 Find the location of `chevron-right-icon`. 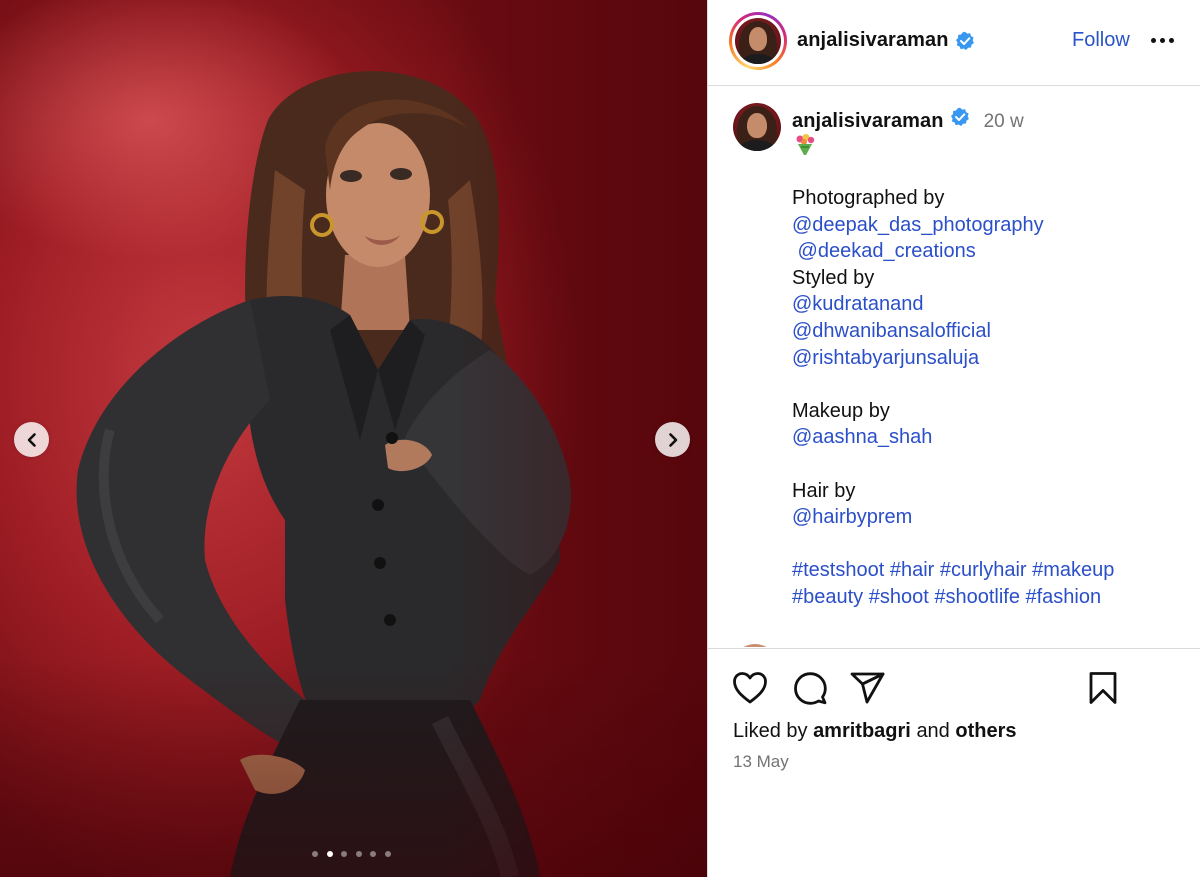

chevron-right-icon is located at coordinates (672, 439).